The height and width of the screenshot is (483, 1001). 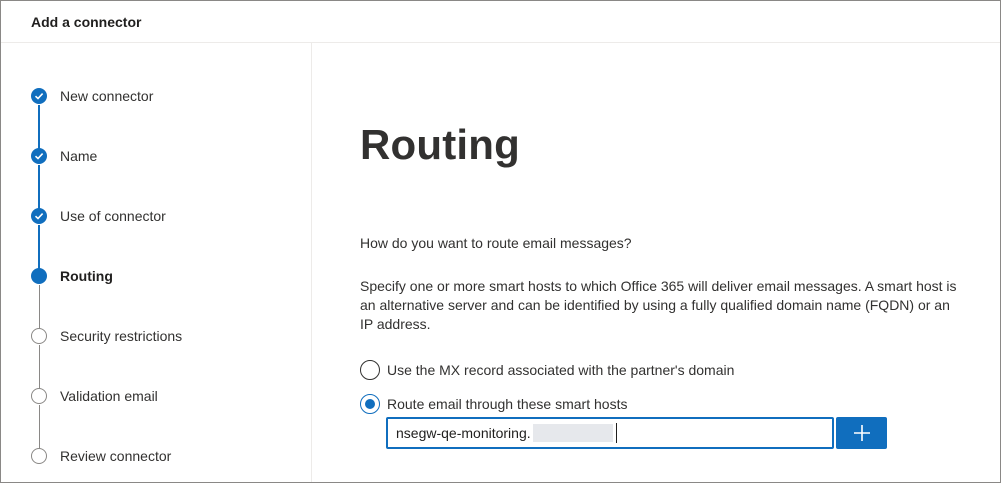 What do you see at coordinates (370, 370) in the screenshot?
I see `radio-unchecked-icon` at bounding box center [370, 370].